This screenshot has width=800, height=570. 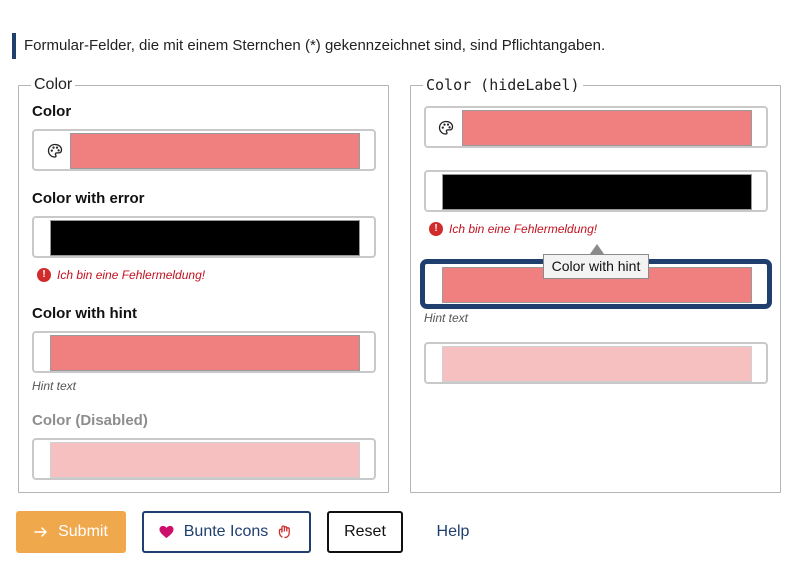 What do you see at coordinates (285, 532) in the screenshot?
I see `hand-icon` at bounding box center [285, 532].